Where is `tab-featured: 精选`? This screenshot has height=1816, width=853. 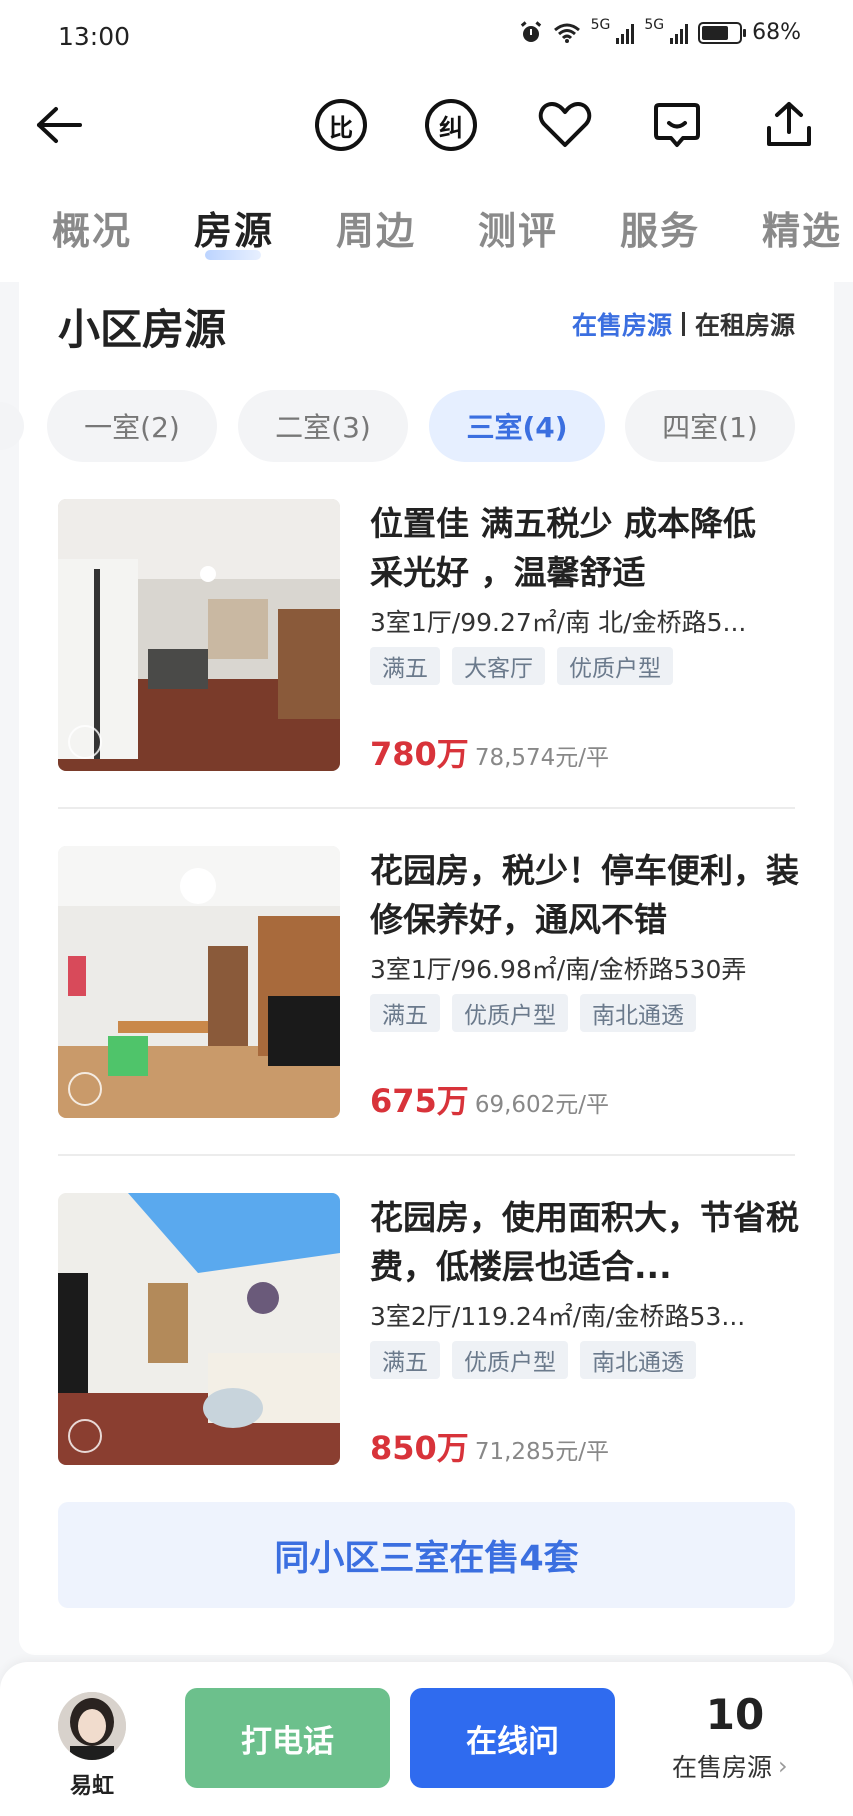 tab-featured: 精选 is located at coordinates (802, 227).